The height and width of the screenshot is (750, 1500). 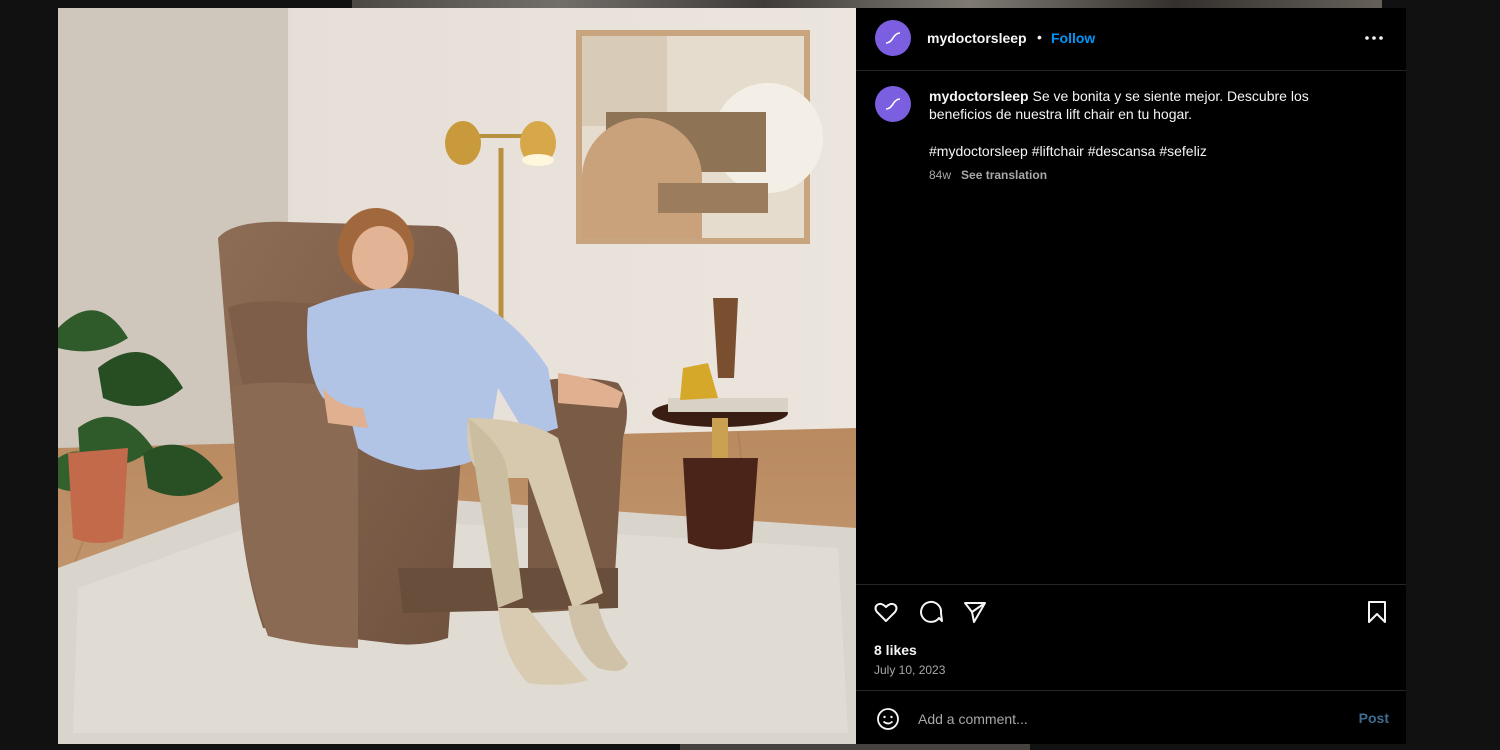 What do you see at coordinates (895, 650) in the screenshot?
I see `likes-count: 8 likes` at bounding box center [895, 650].